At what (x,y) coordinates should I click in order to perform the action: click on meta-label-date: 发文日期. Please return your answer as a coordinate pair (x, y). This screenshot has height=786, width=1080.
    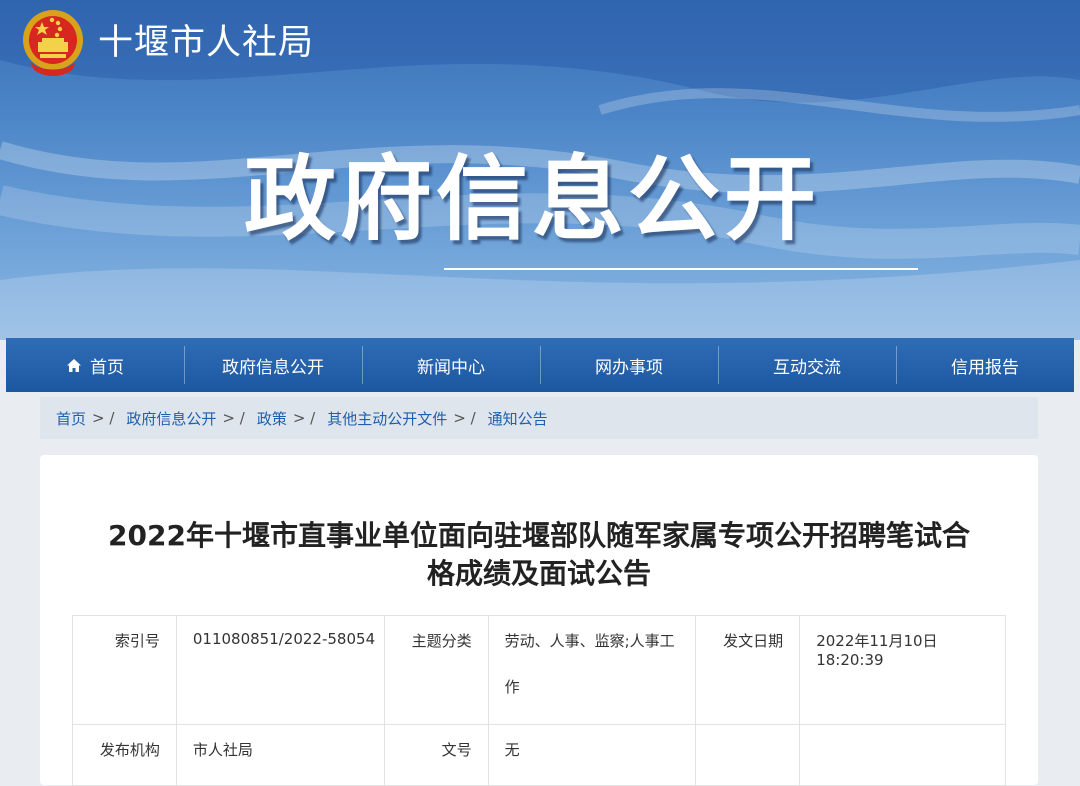
    Looking at the image, I should click on (748, 670).